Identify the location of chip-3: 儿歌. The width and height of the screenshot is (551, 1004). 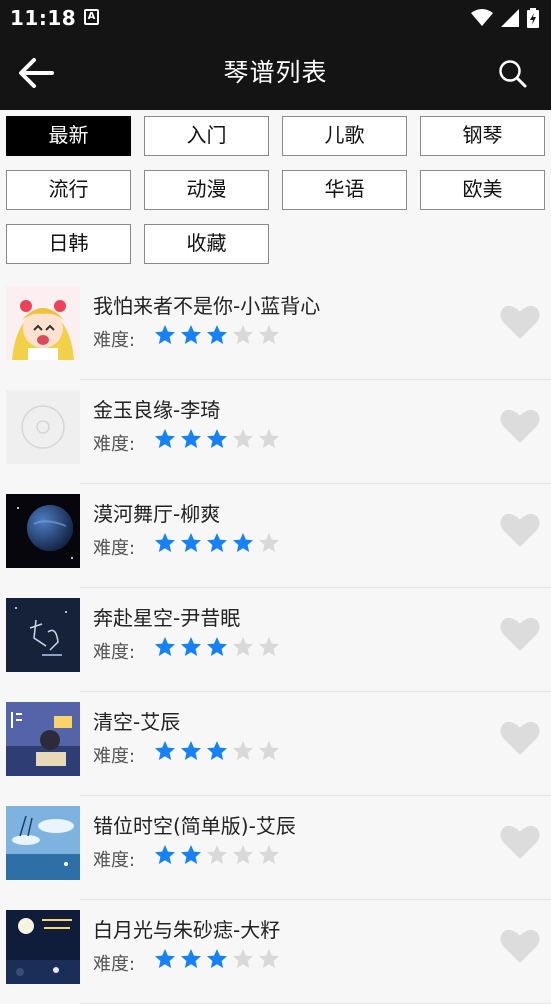
(344, 136).